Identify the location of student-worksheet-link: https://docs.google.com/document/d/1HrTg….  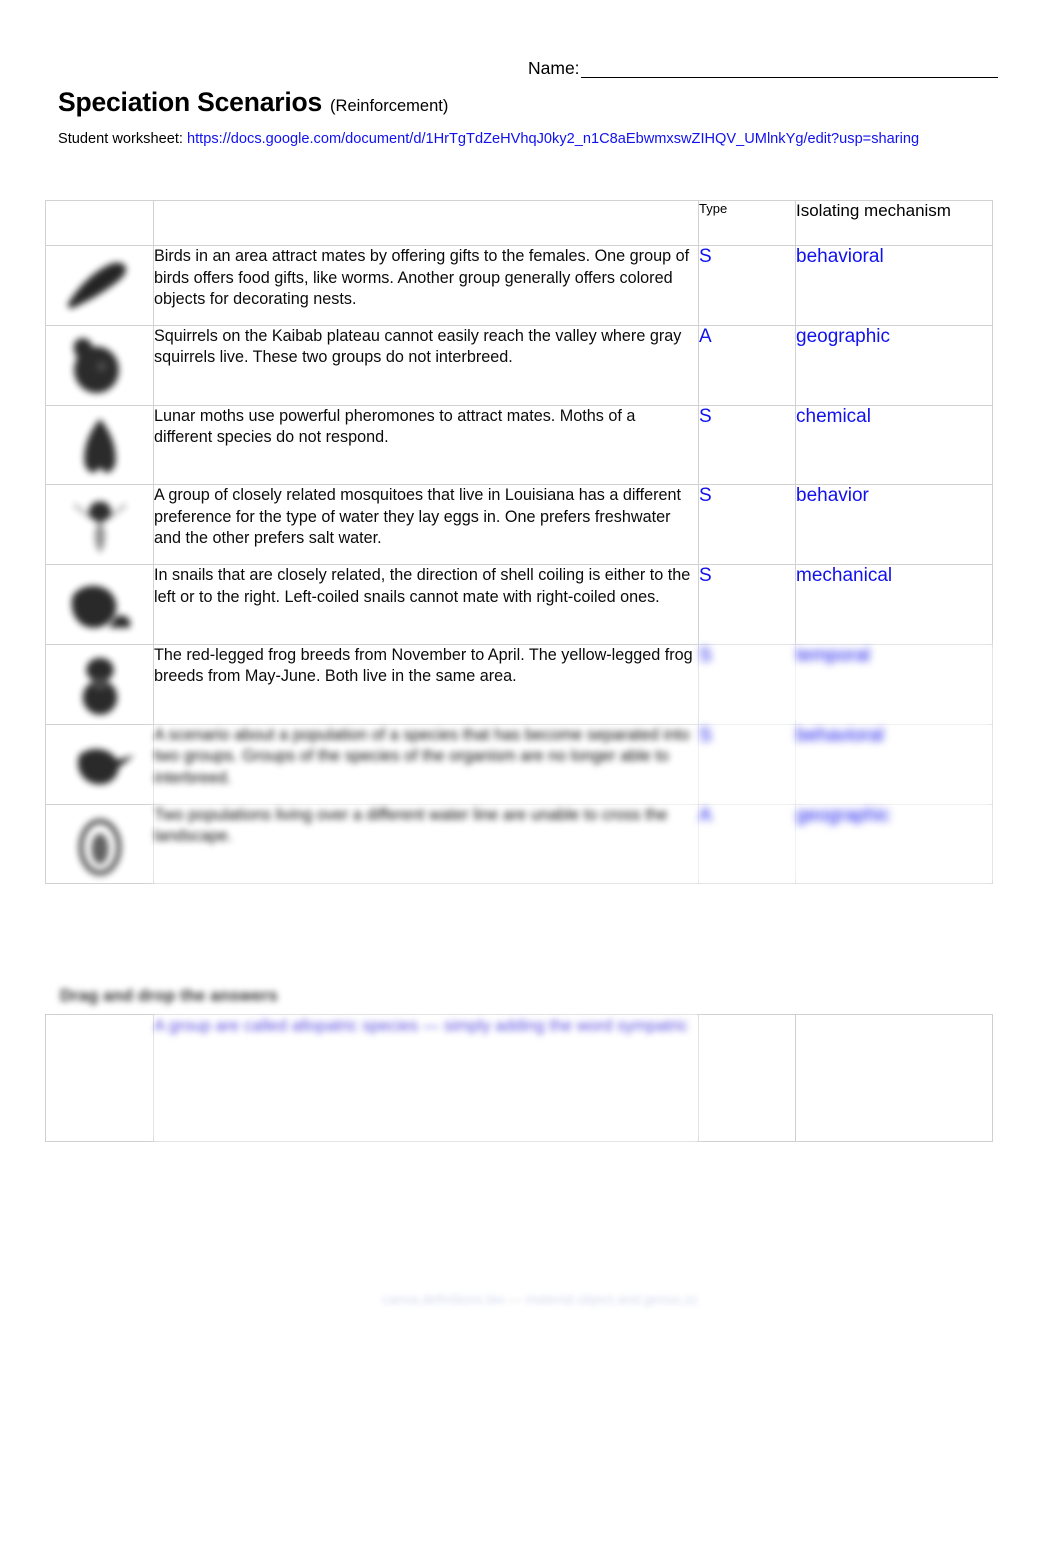
(553, 139).